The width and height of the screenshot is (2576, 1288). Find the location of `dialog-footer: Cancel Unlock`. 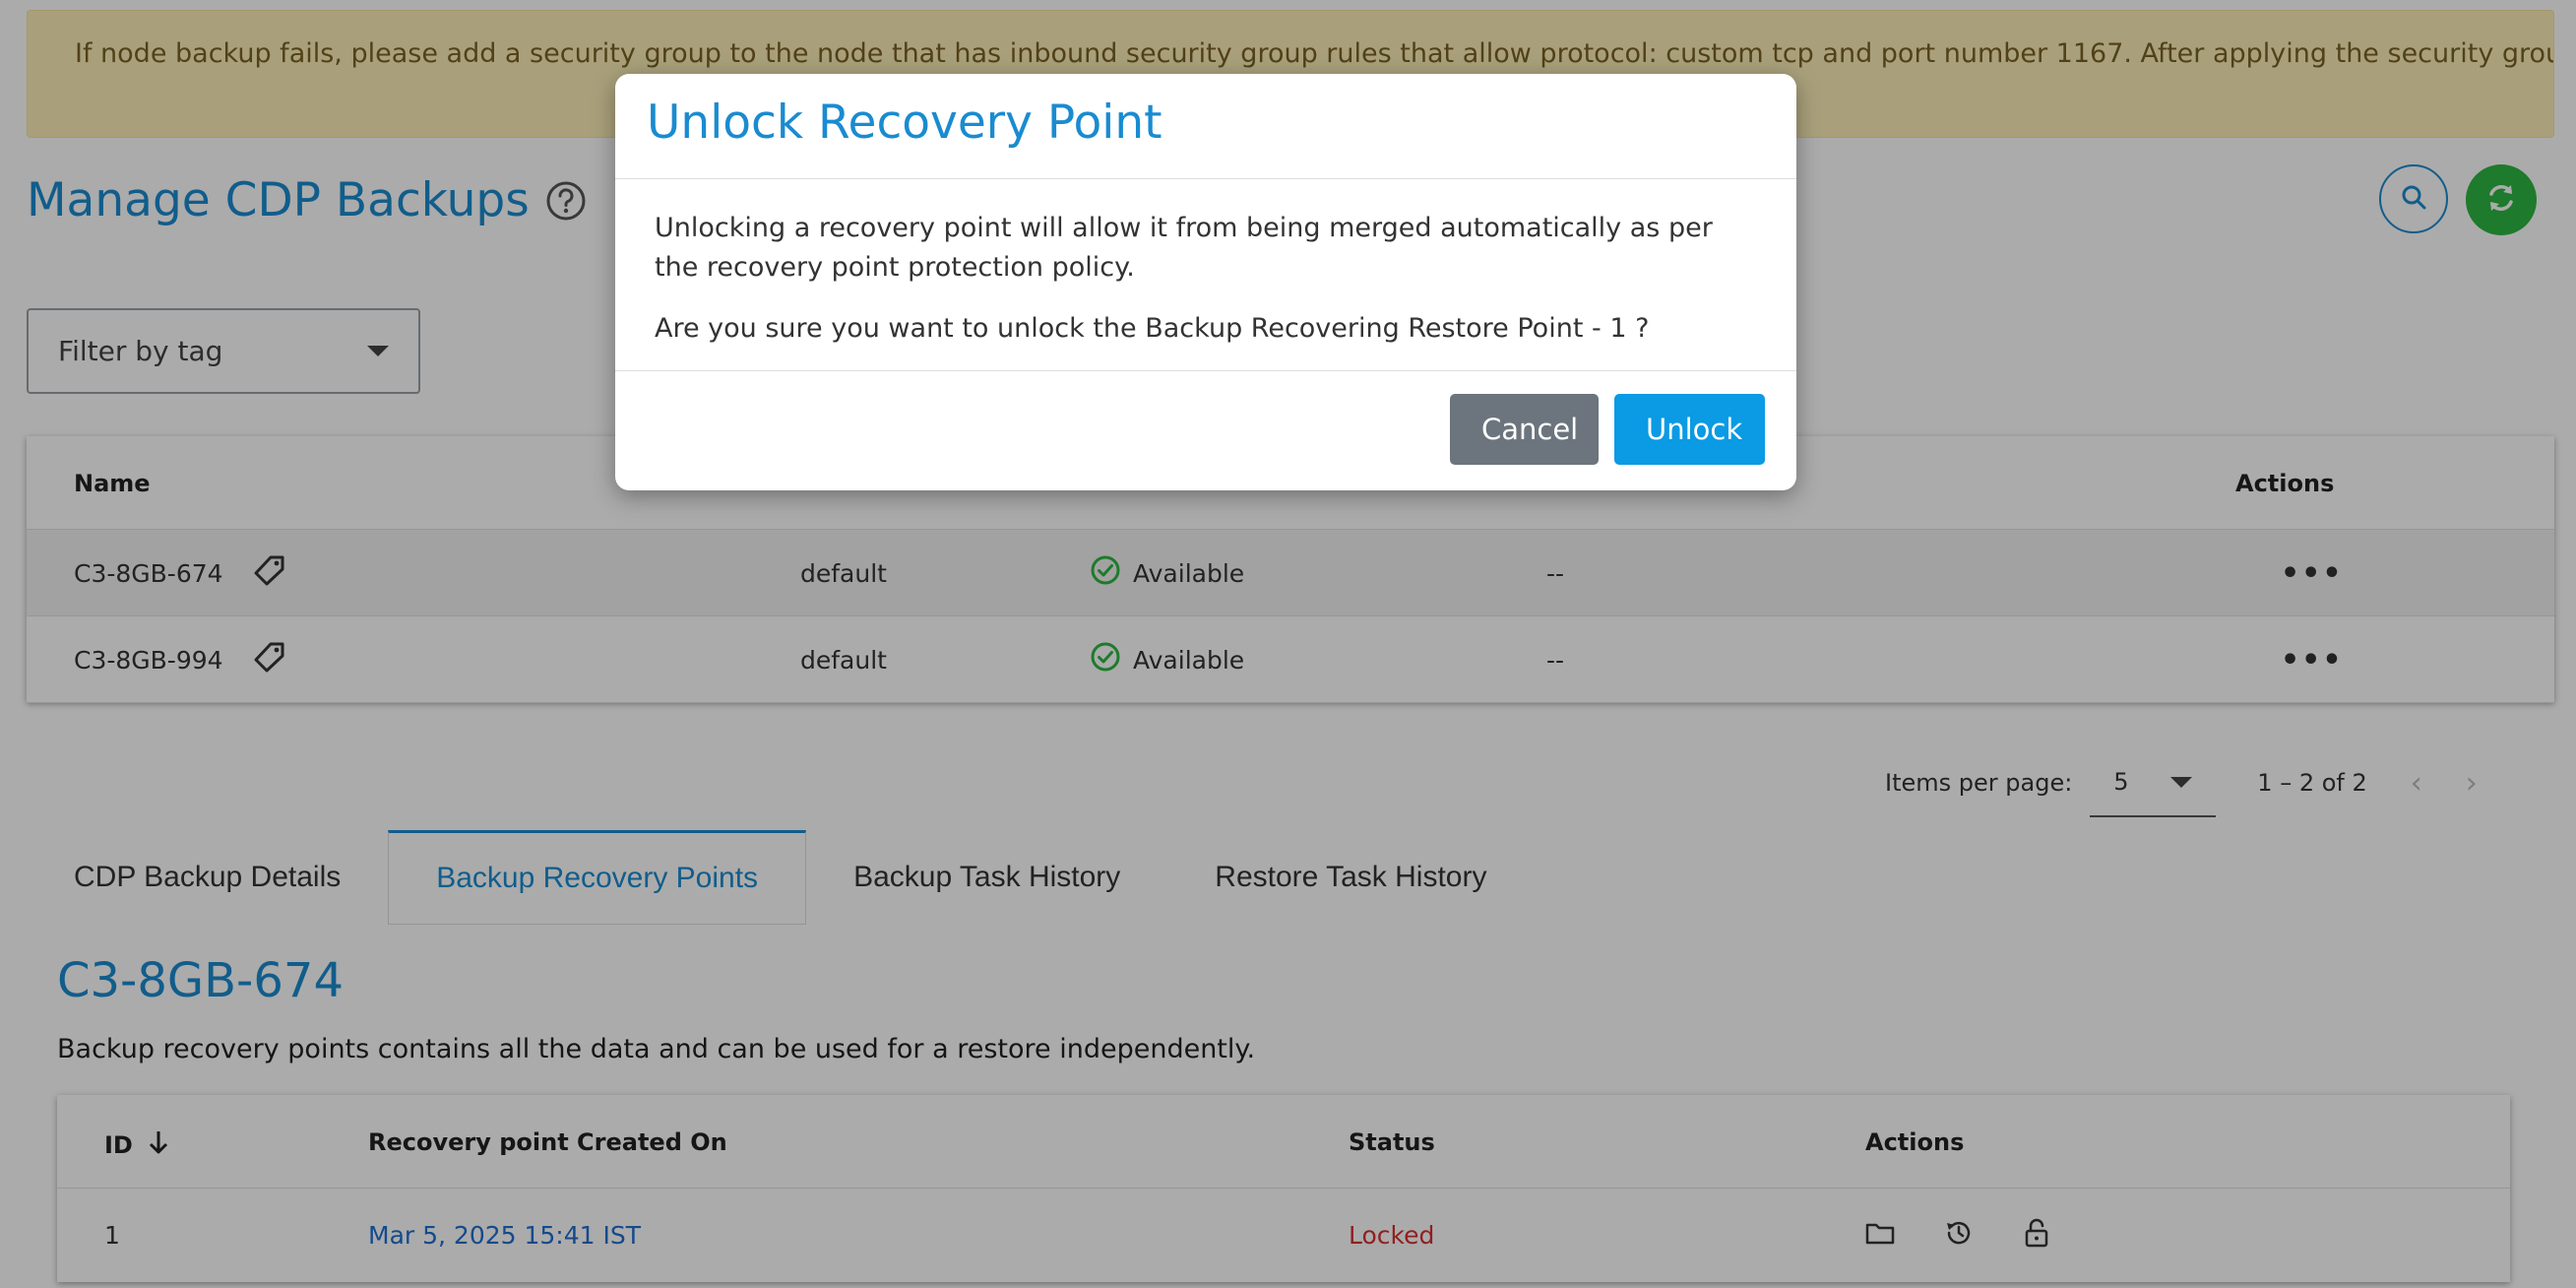

dialog-footer: Cancel Unlock is located at coordinates (1205, 429).